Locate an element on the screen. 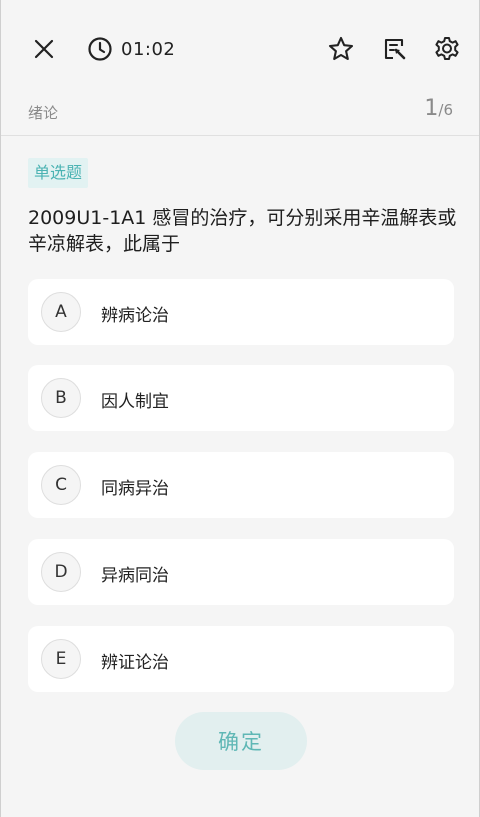 The width and height of the screenshot is (480, 817). favorite-button is located at coordinates (341, 49).